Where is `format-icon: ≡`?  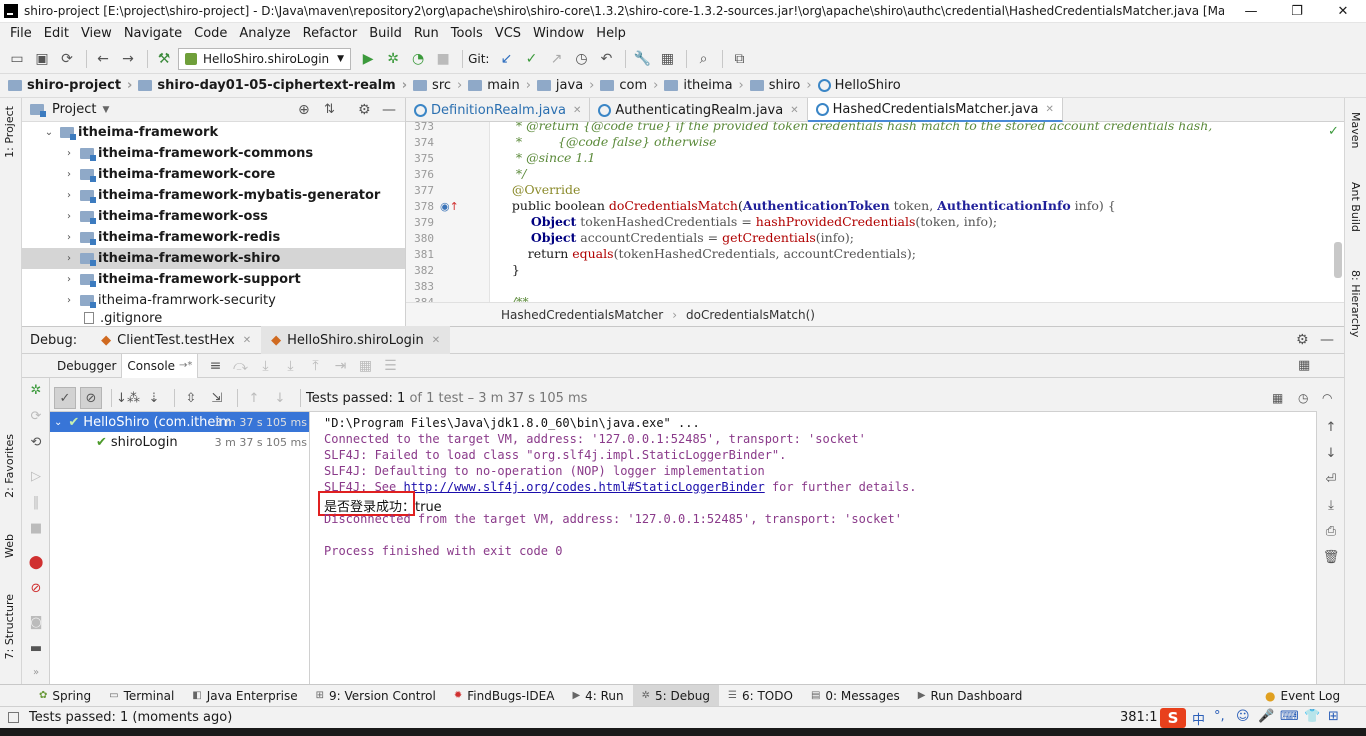 format-icon: ≡ is located at coordinates (215, 366).